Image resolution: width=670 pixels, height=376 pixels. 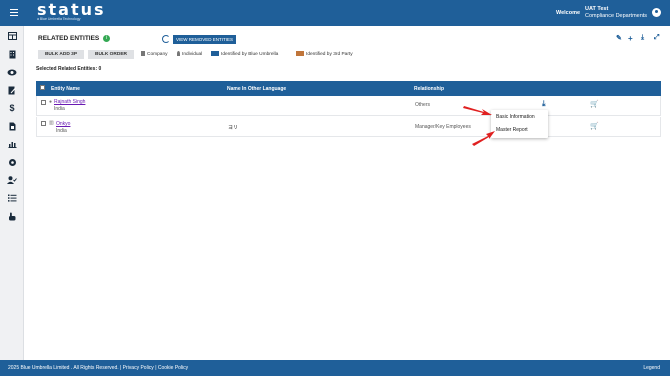 I want to click on logo-tagline: a Blue Umbrella Technology, so click(x=59, y=19).